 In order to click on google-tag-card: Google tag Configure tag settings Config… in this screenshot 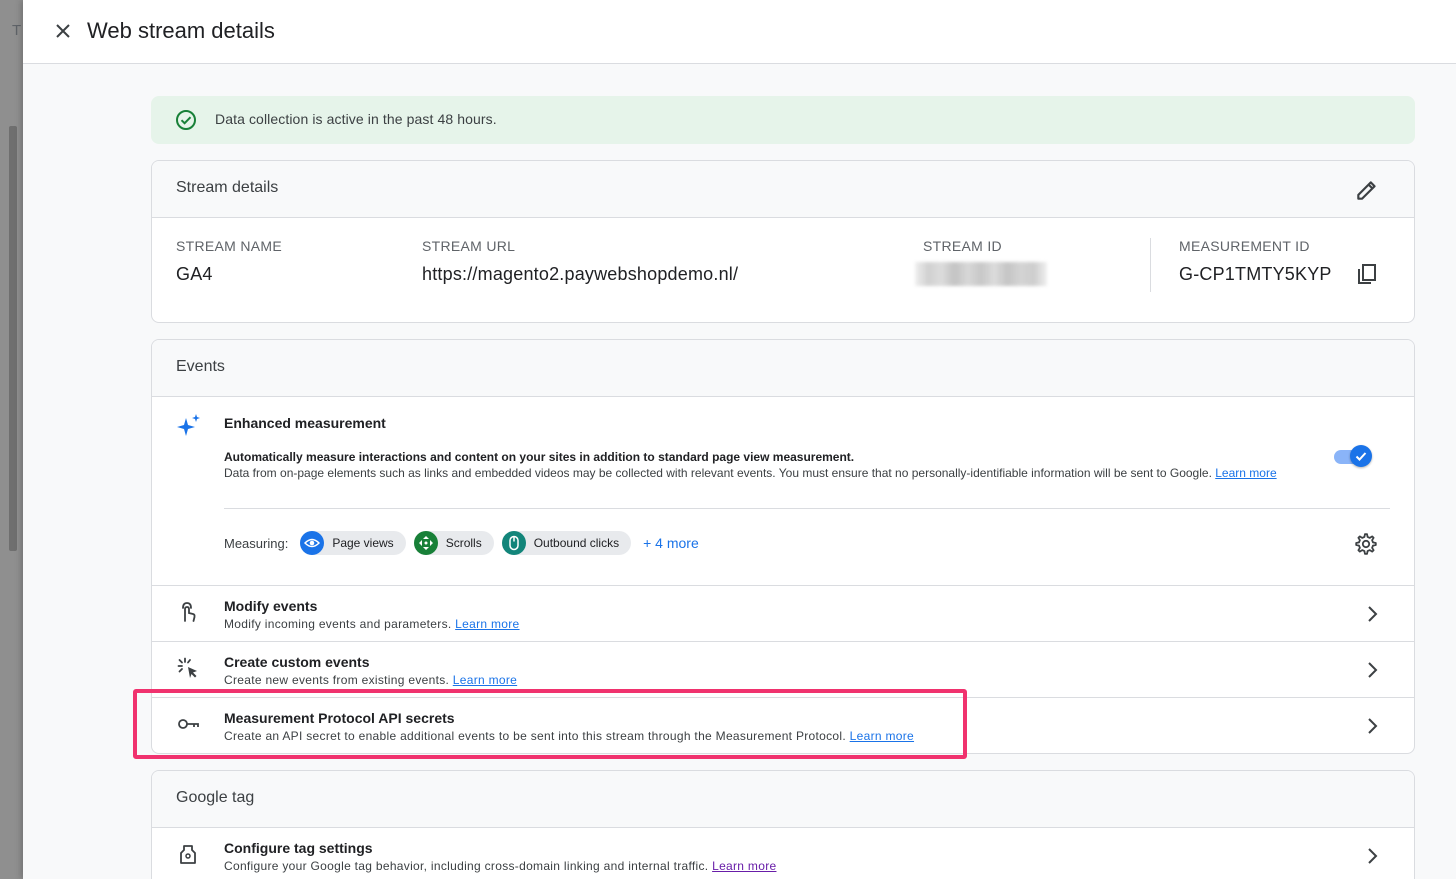, I will do `click(783, 824)`.